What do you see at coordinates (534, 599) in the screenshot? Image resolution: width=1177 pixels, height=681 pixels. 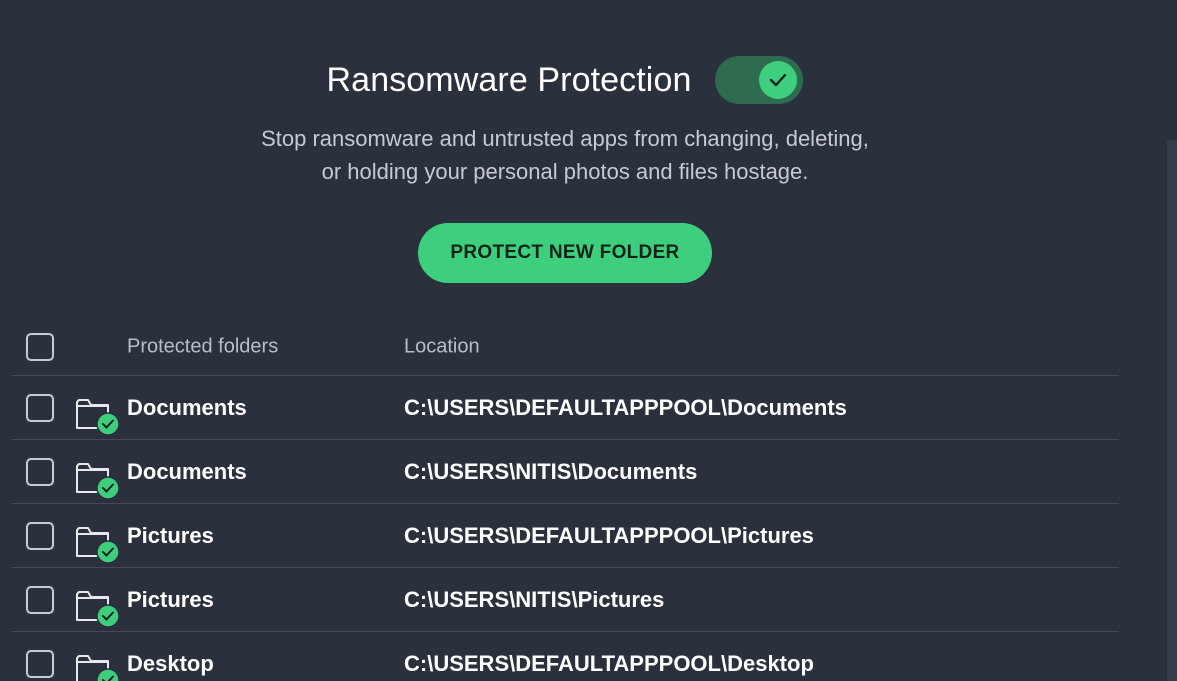 I see `folder-location: C:\USERS\NITIS\Pictures` at bounding box center [534, 599].